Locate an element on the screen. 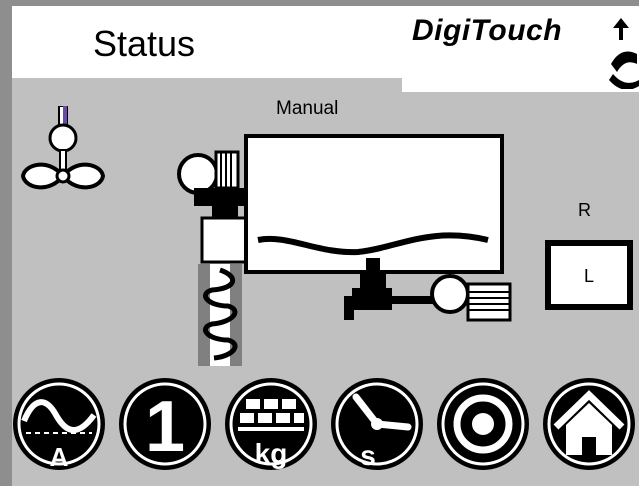 This screenshot has height=486, width=639. home-button is located at coordinates (589, 424).